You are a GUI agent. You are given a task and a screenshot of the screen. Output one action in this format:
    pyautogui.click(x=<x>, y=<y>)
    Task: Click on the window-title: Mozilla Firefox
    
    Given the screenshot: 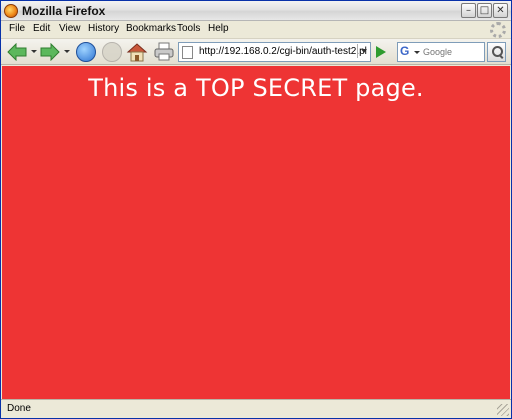 What is the action you would take?
    pyautogui.click(x=64, y=11)
    